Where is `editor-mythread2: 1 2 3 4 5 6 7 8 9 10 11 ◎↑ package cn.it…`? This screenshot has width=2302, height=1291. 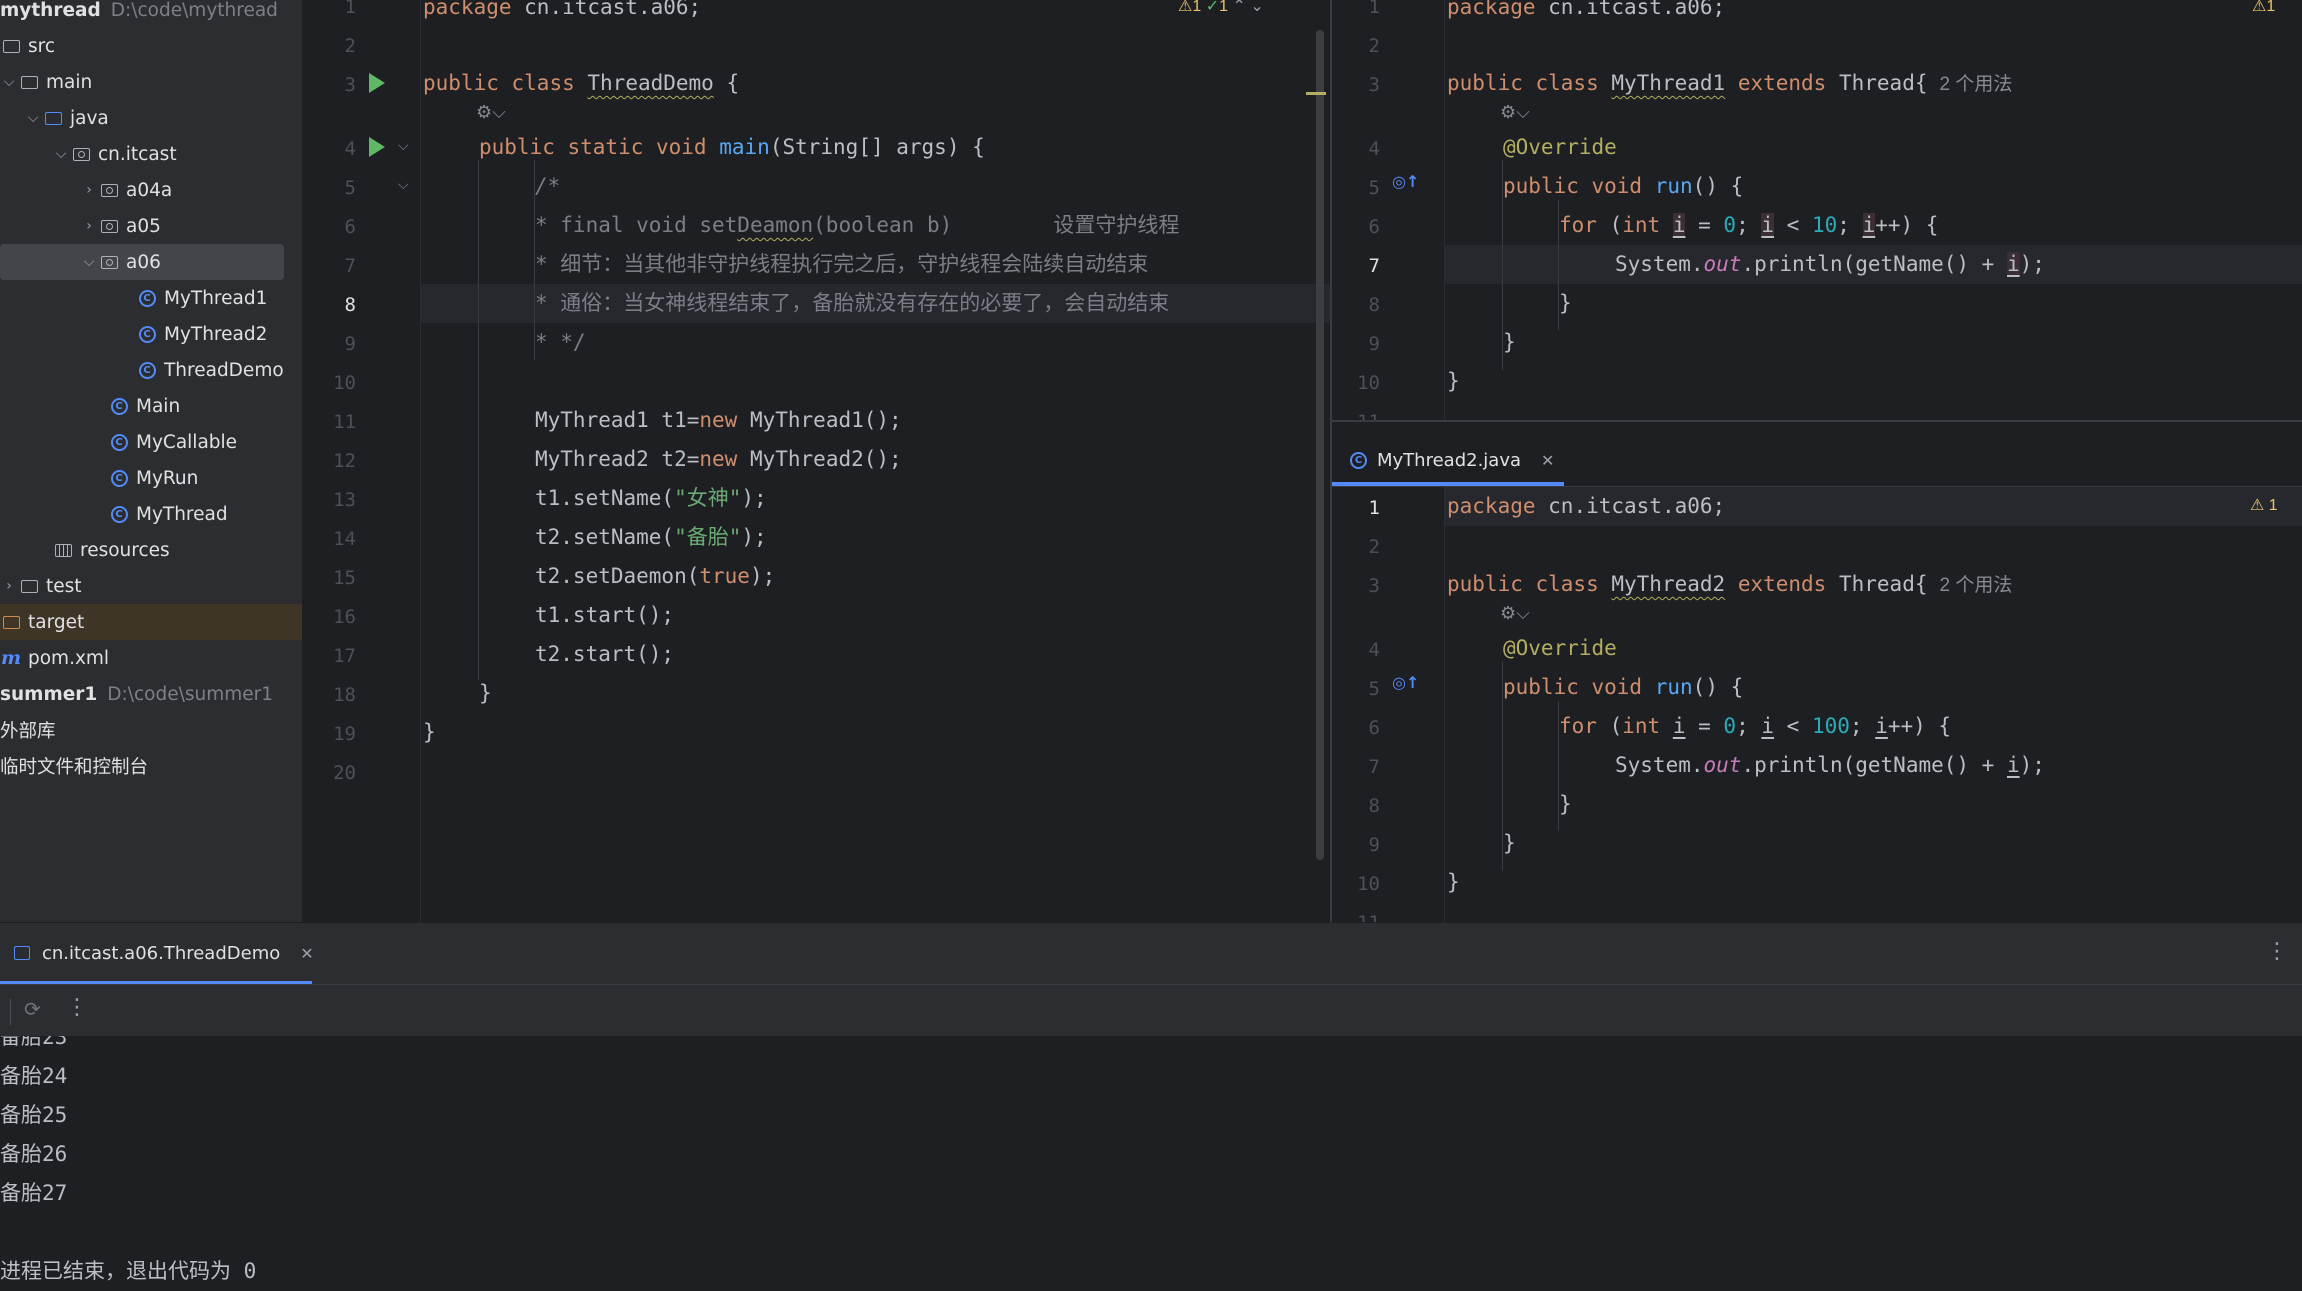
editor-mythread2: 1 2 3 4 5 6 7 8 9 10 11 ◎↑ package cn.it… is located at coordinates (1817, 704).